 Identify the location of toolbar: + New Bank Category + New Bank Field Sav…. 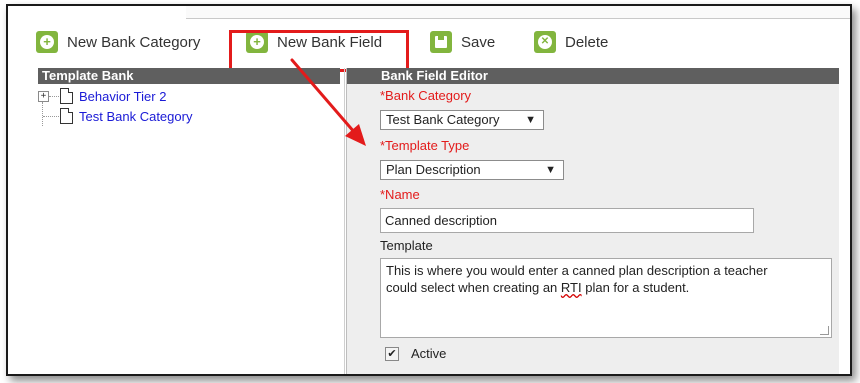
(429, 46).